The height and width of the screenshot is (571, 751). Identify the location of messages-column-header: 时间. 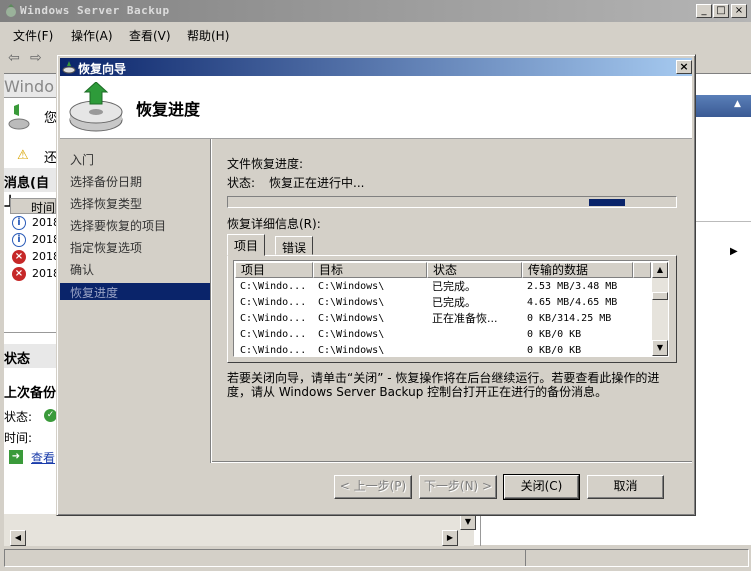
(33, 206).